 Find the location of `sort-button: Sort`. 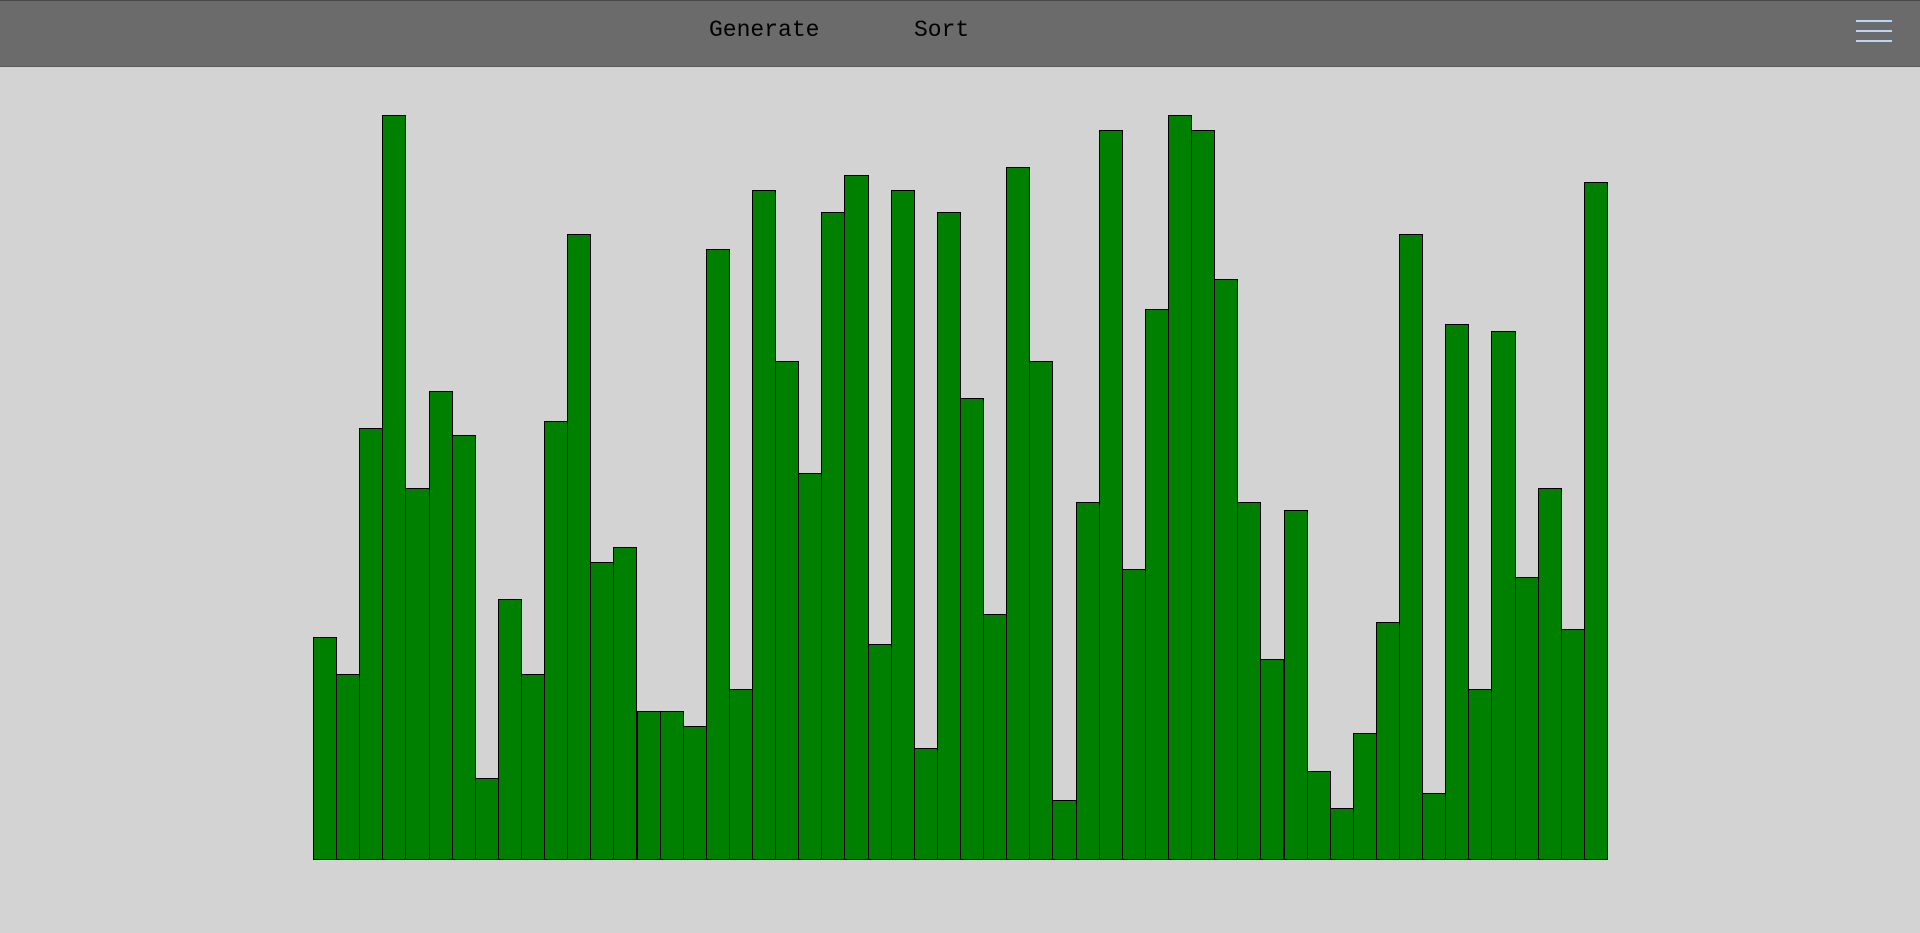

sort-button: Sort is located at coordinates (941, 30).